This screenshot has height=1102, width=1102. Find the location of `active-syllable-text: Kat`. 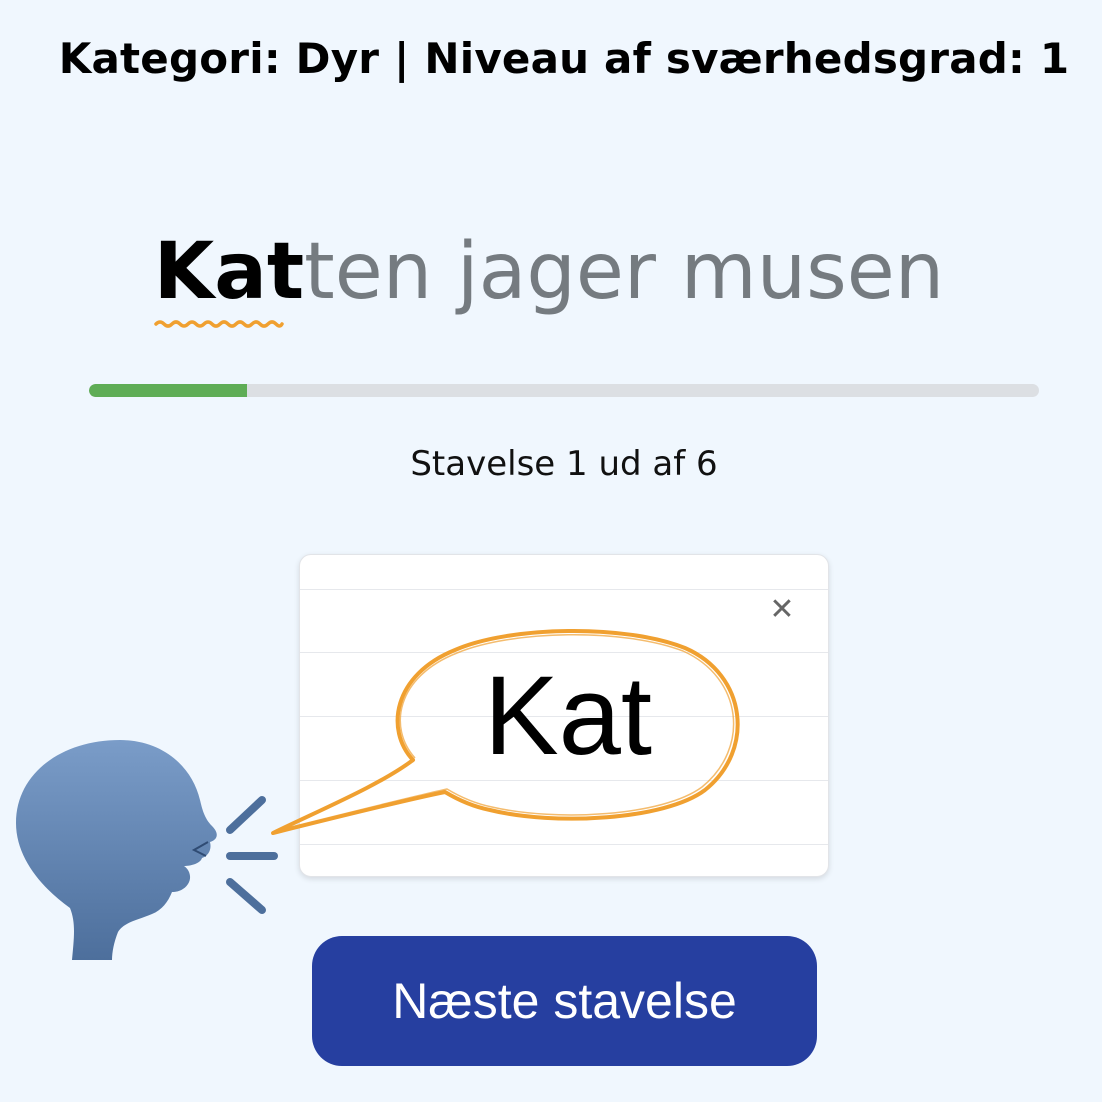

active-syllable-text: Kat is located at coordinates (229, 272).